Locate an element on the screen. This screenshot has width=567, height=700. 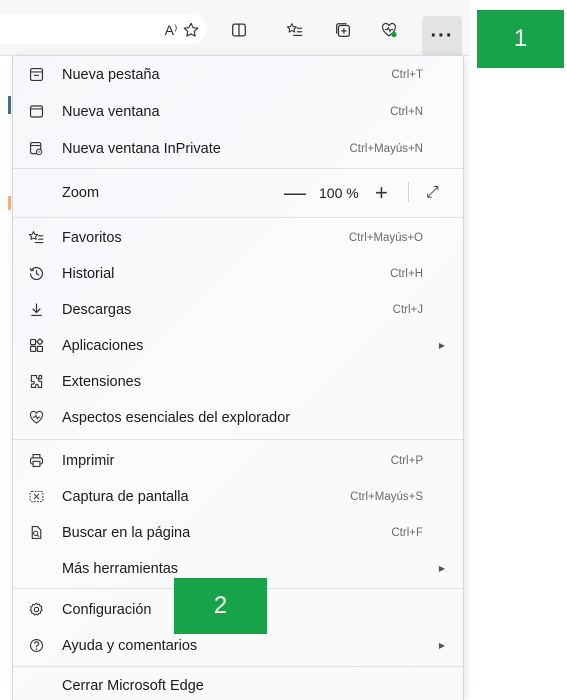
read-aloud-icon: A⁾ is located at coordinates (171, 30).